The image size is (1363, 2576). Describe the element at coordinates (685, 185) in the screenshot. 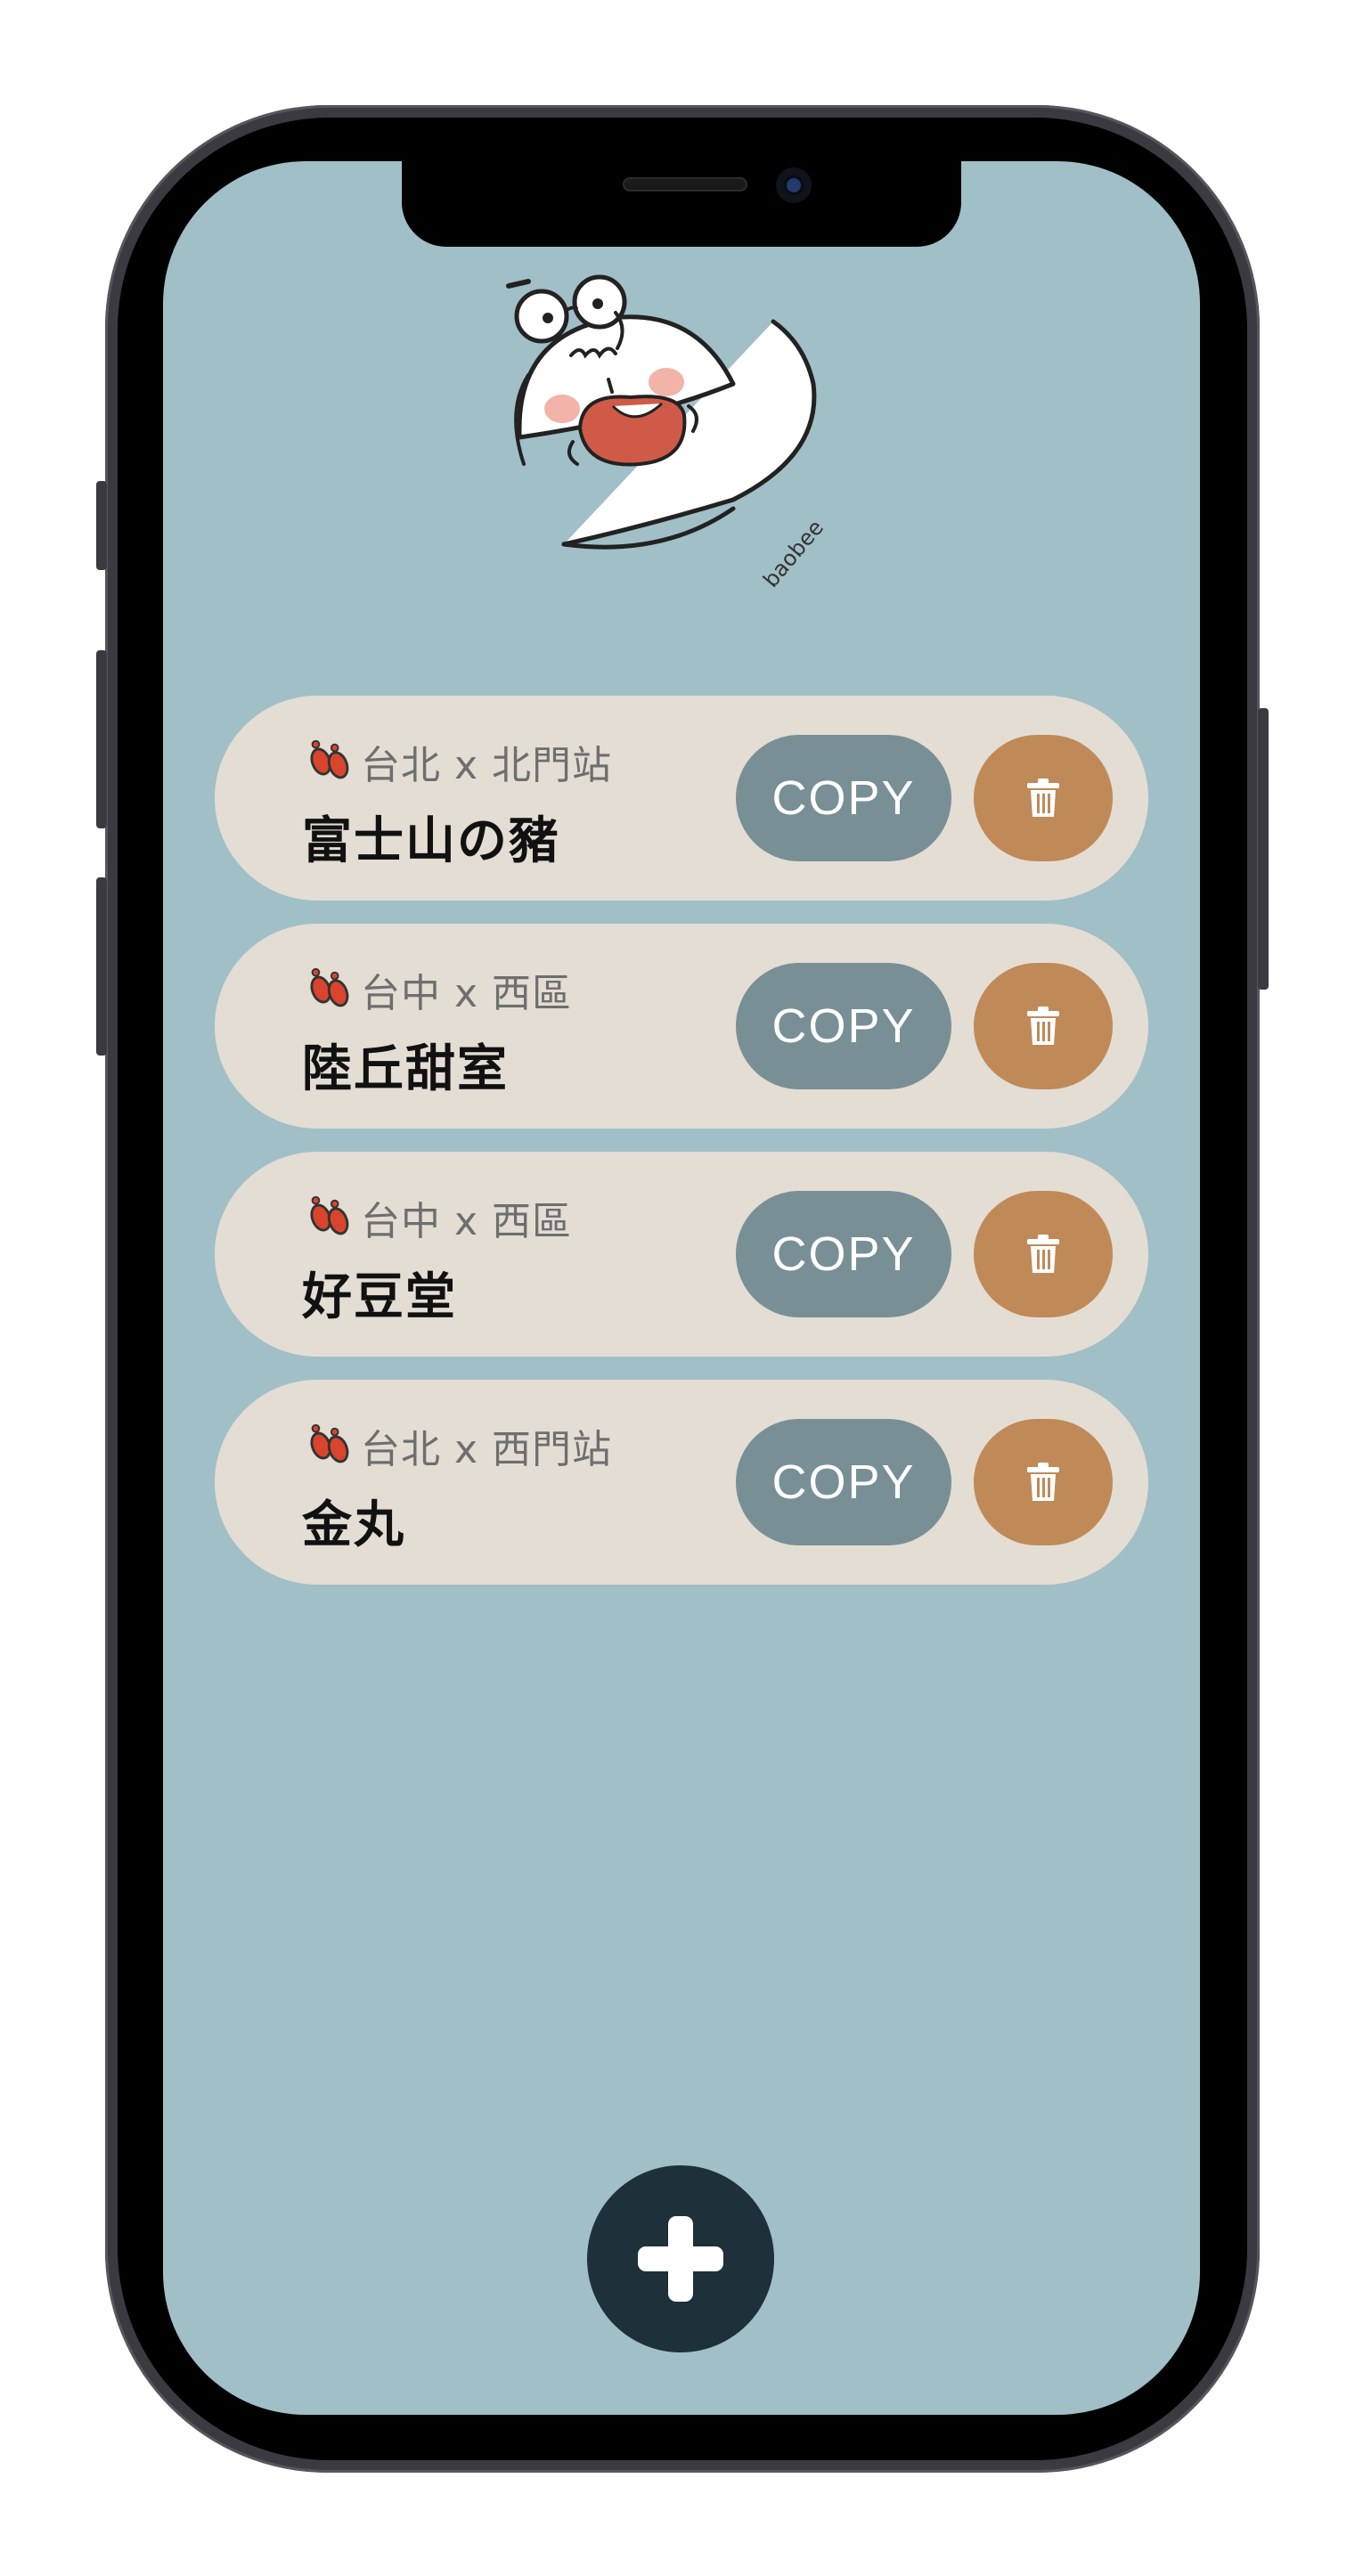

I see `earpiece-speaker` at that location.